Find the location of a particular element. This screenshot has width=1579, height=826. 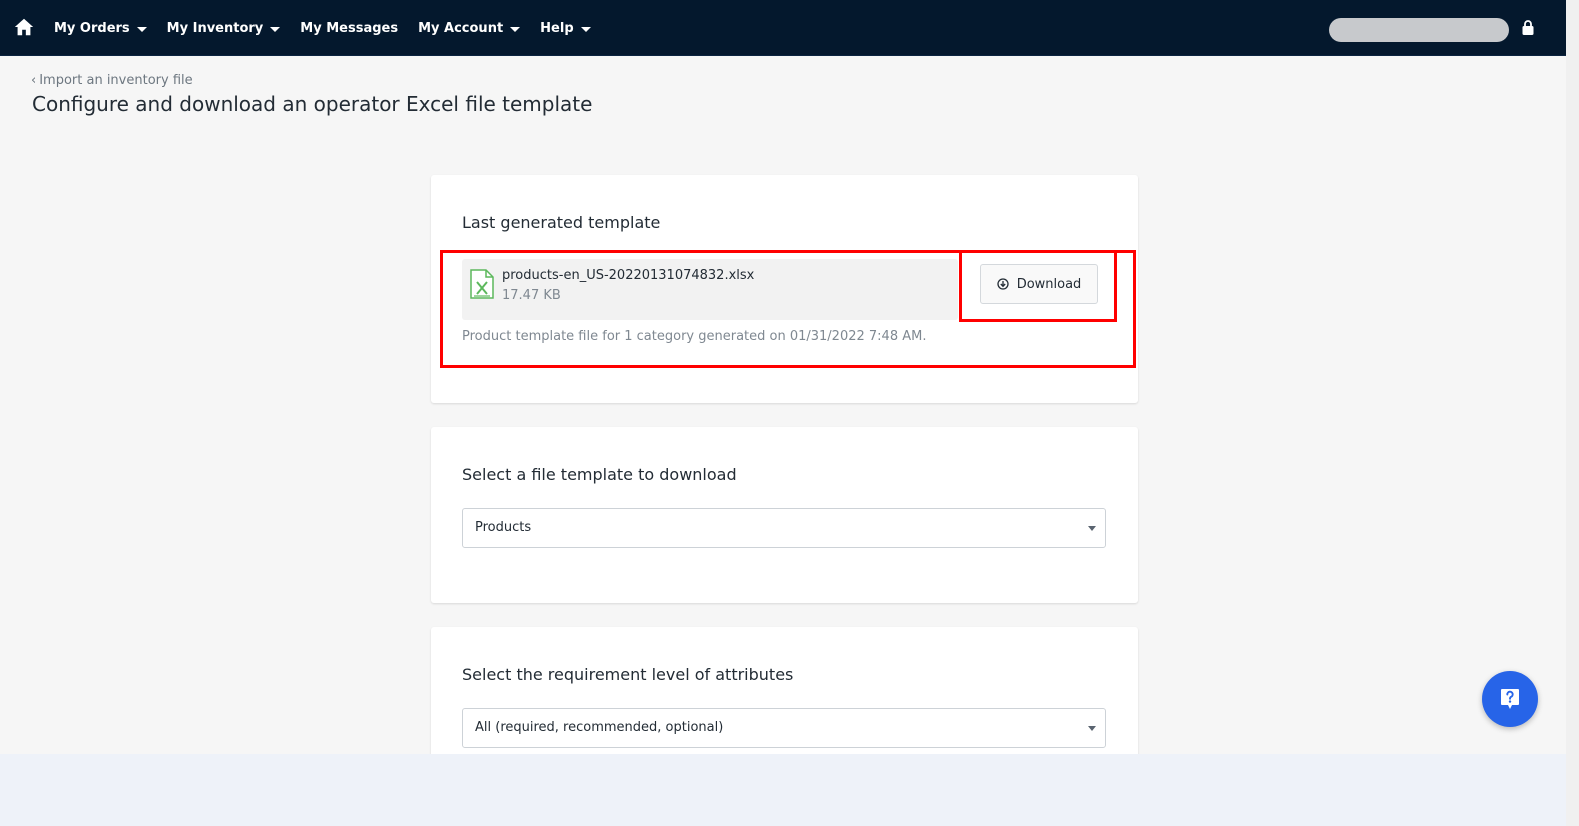

nav-item-label: My Orders is located at coordinates (92, 28).